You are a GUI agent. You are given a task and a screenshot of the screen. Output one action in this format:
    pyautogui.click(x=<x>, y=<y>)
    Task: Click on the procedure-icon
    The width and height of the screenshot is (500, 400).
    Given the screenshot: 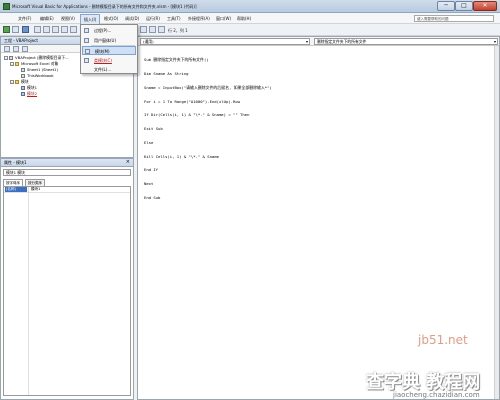 What is the action you would take?
    pyautogui.click(x=86, y=30)
    